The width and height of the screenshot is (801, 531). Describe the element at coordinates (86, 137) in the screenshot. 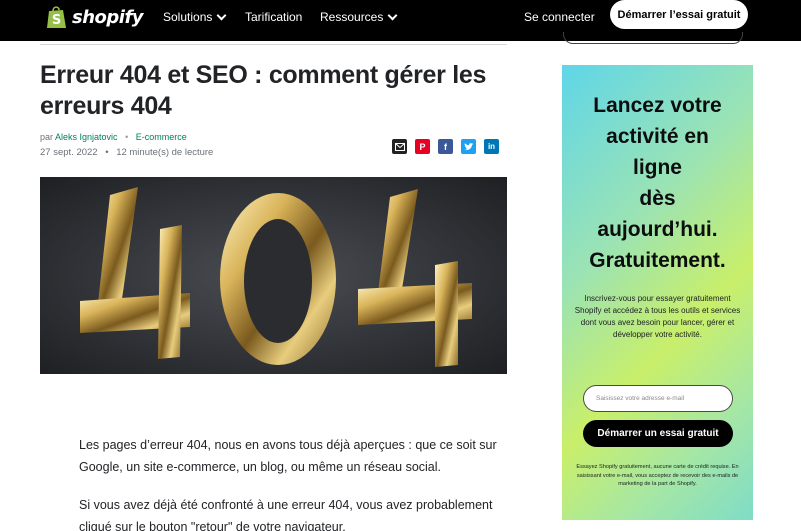

I see `author-link: Aleks Ignjatovic` at that location.